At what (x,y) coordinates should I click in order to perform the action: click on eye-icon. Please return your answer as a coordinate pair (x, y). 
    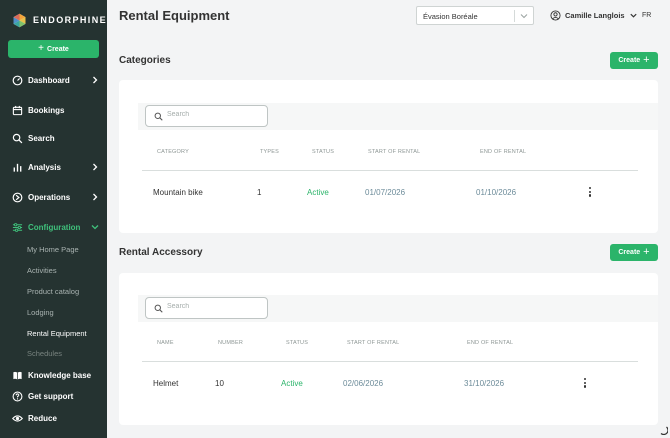
    Looking at the image, I should click on (17, 418).